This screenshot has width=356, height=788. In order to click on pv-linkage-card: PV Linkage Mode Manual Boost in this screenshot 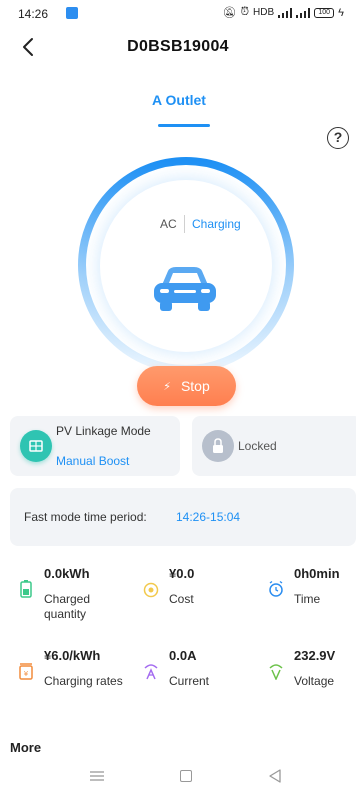, I will do `click(95, 446)`.